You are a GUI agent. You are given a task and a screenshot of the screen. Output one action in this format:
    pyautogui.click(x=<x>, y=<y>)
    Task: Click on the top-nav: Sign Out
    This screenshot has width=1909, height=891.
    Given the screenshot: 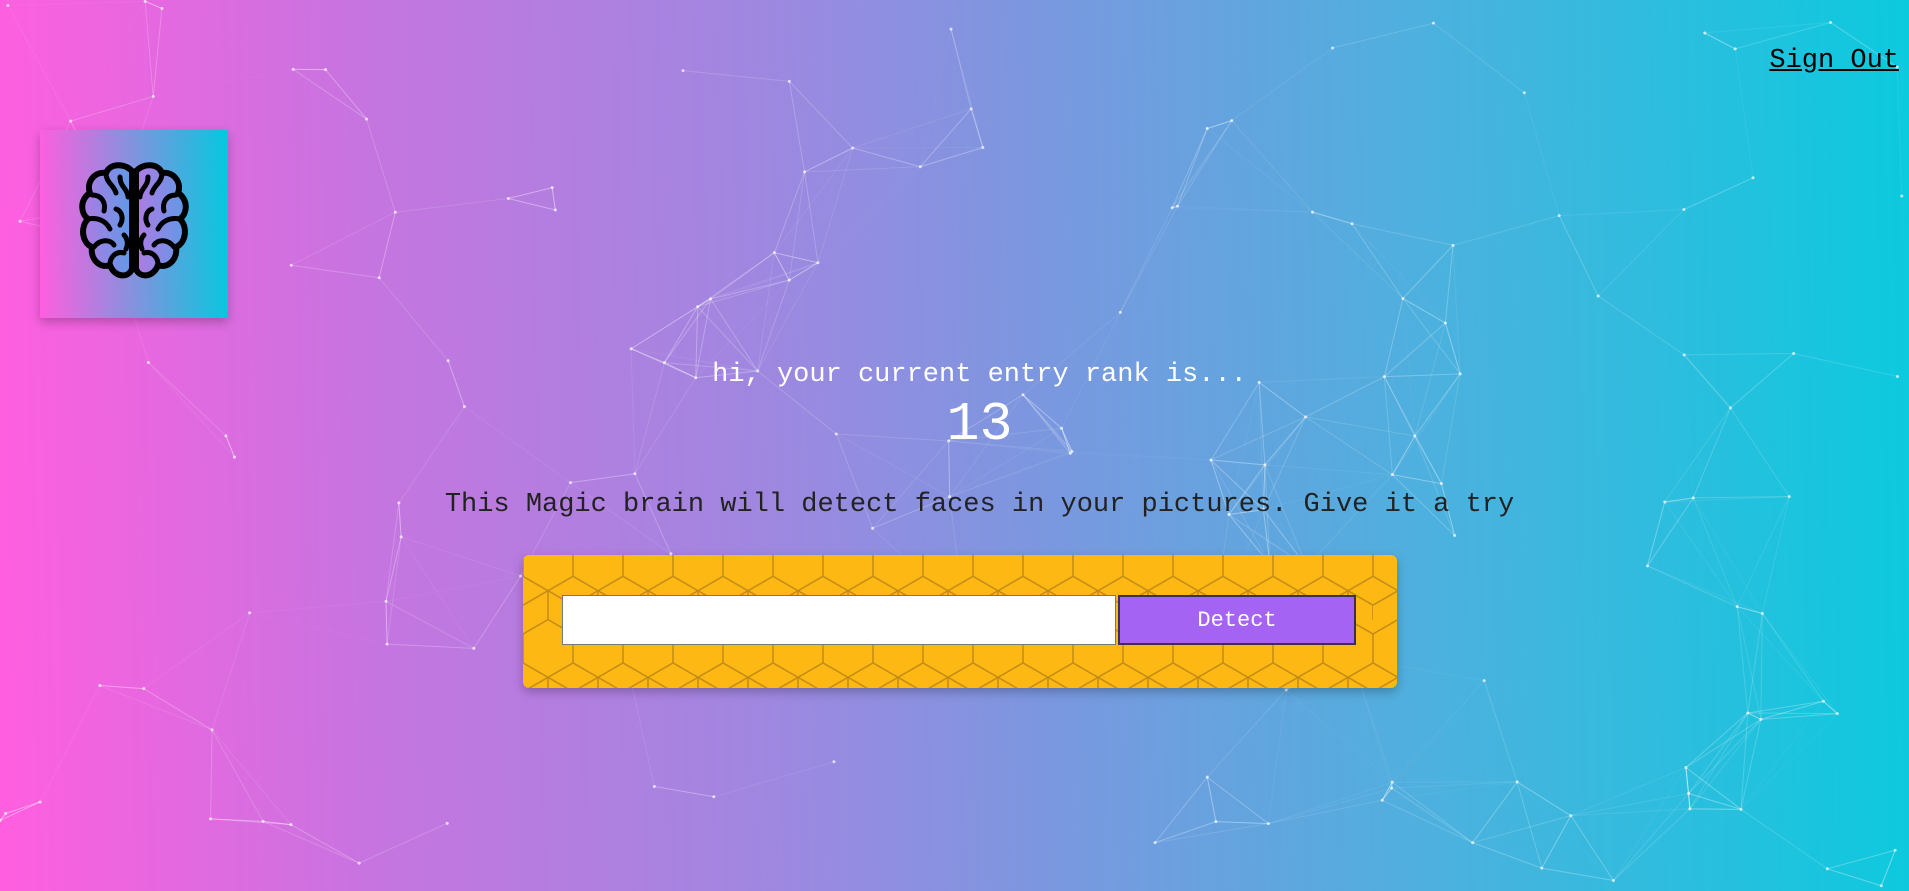 What is the action you would take?
    pyautogui.click(x=1834, y=61)
    